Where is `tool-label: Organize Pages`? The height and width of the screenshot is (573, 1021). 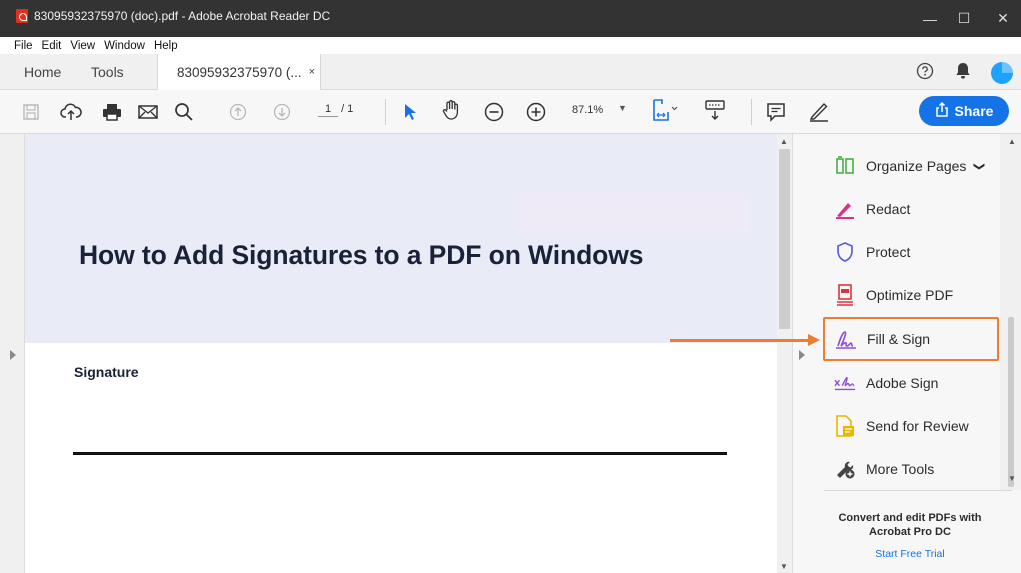
tool-label: Organize Pages is located at coordinates (916, 166).